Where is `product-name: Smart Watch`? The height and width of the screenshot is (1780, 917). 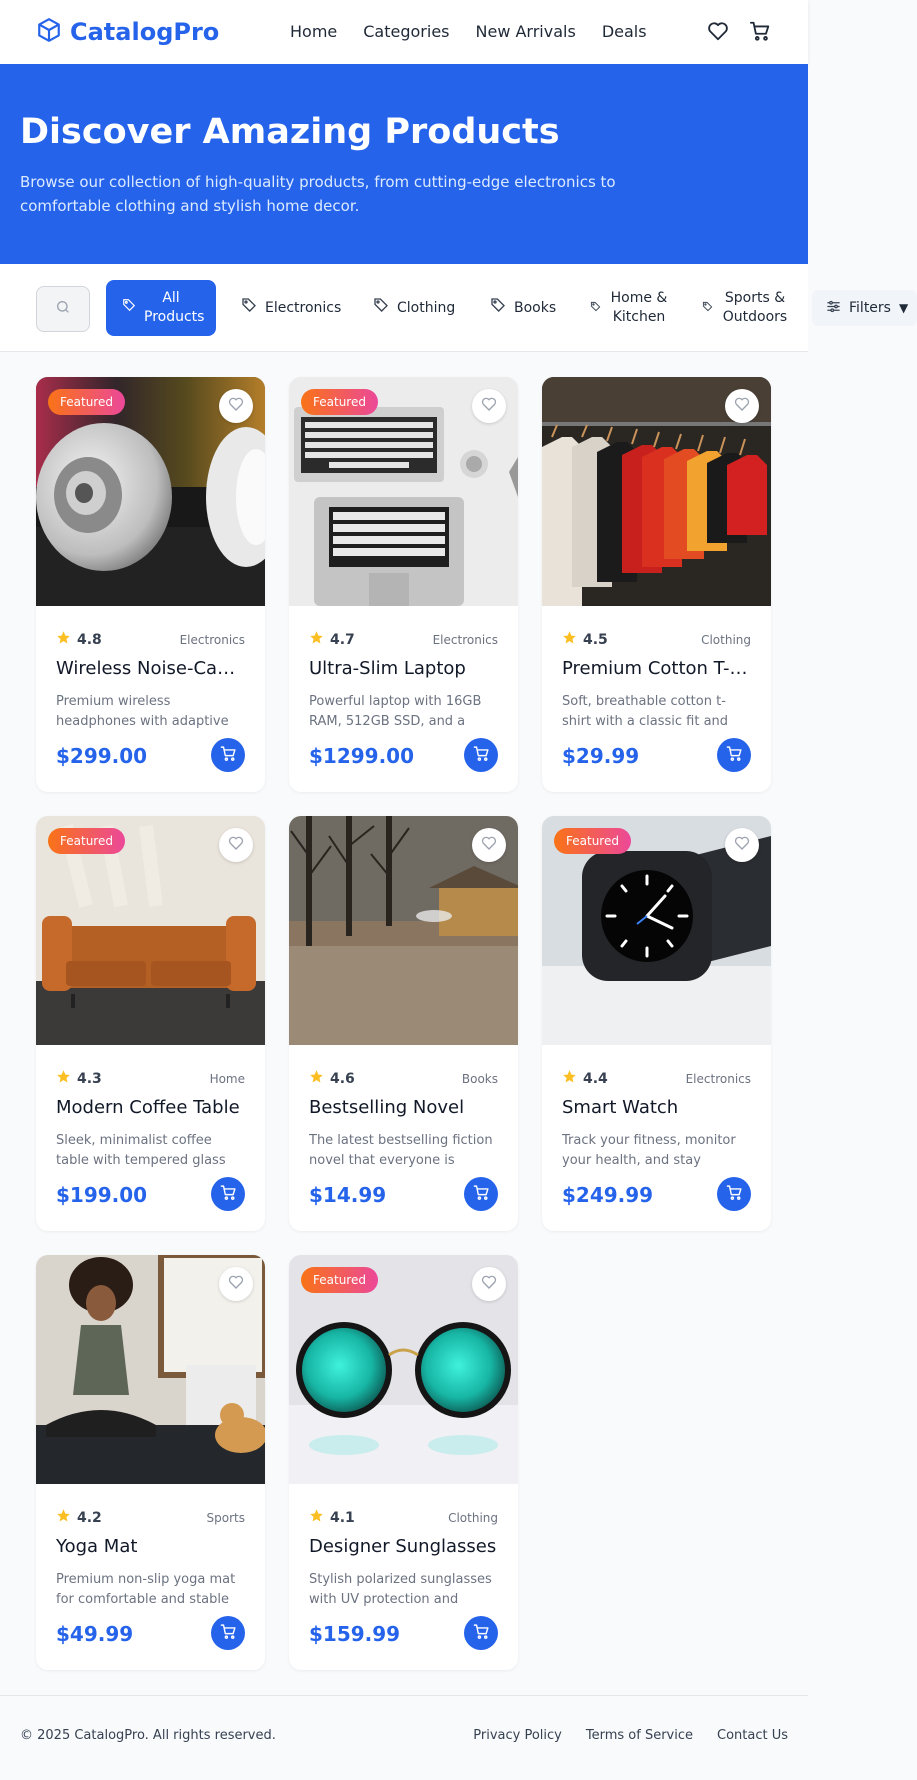 product-name: Smart Watch is located at coordinates (656, 1107).